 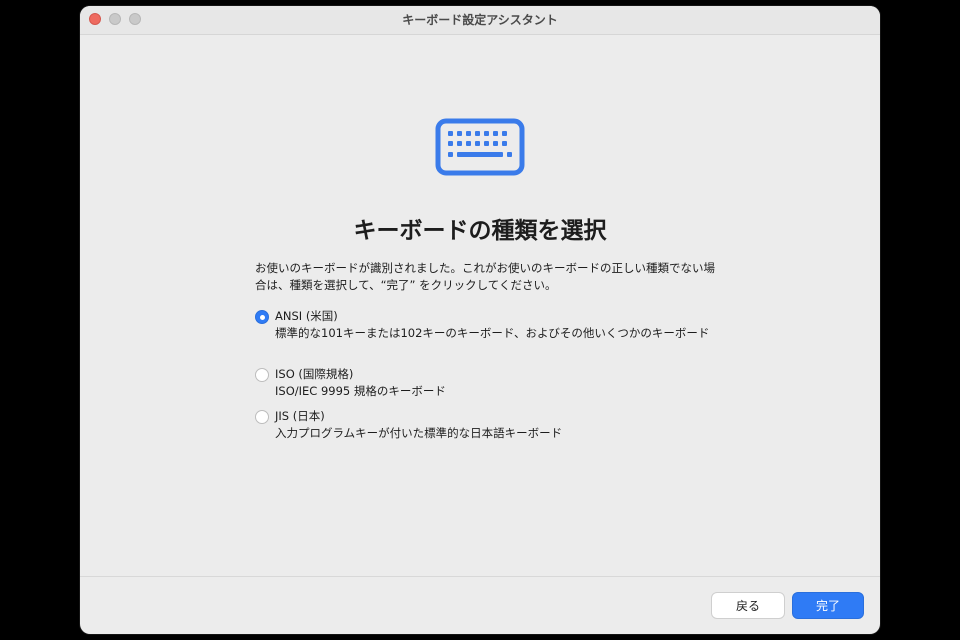 What do you see at coordinates (314, 374) in the screenshot?
I see `option-iso-title: ISO (国際規格)` at bounding box center [314, 374].